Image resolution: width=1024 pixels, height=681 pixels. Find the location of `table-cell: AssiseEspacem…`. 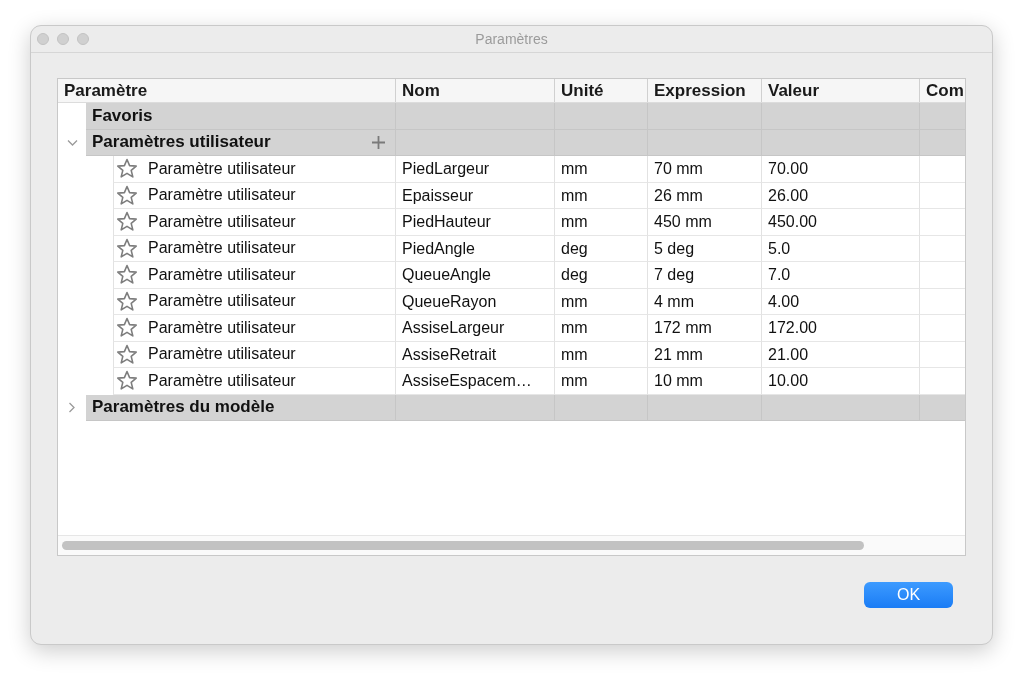

table-cell: AssiseEspacem… is located at coordinates (474, 381).